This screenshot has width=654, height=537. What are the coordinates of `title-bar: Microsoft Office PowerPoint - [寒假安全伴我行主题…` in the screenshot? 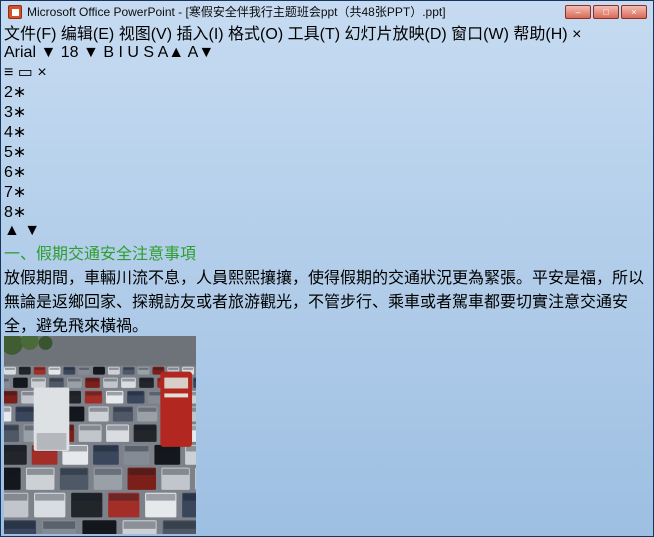 It's located at (327, 11).